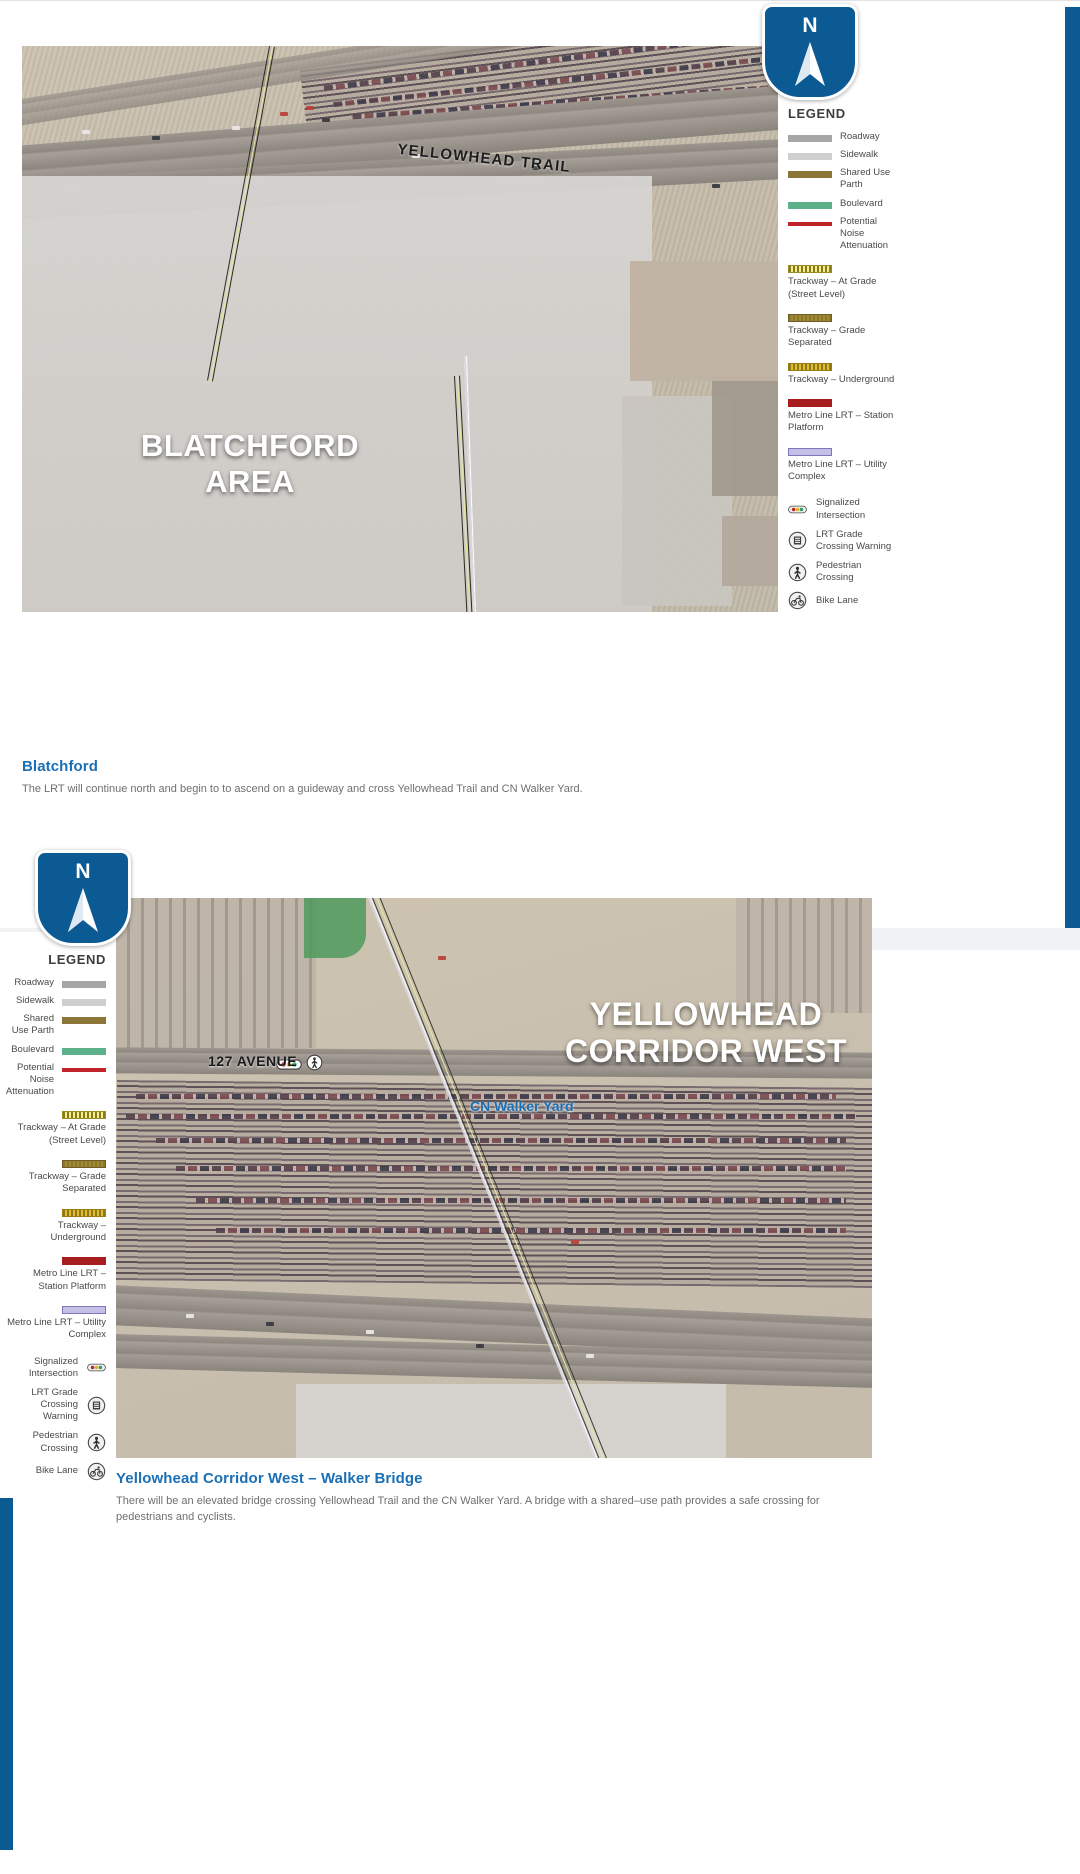 The image size is (1080, 1874). I want to click on legend-item: Roadway, so click(55, 983).